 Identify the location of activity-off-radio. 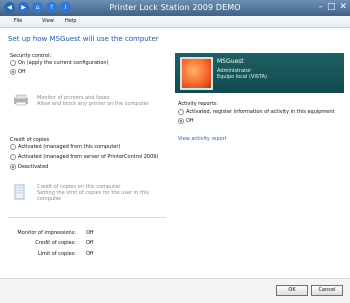
(181, 121).